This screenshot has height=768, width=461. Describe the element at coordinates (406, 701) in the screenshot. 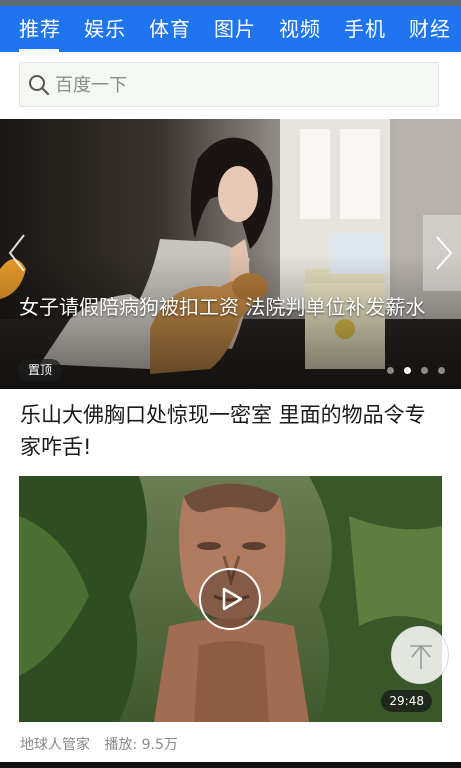

I see `video-duration: 29:48` at that location.